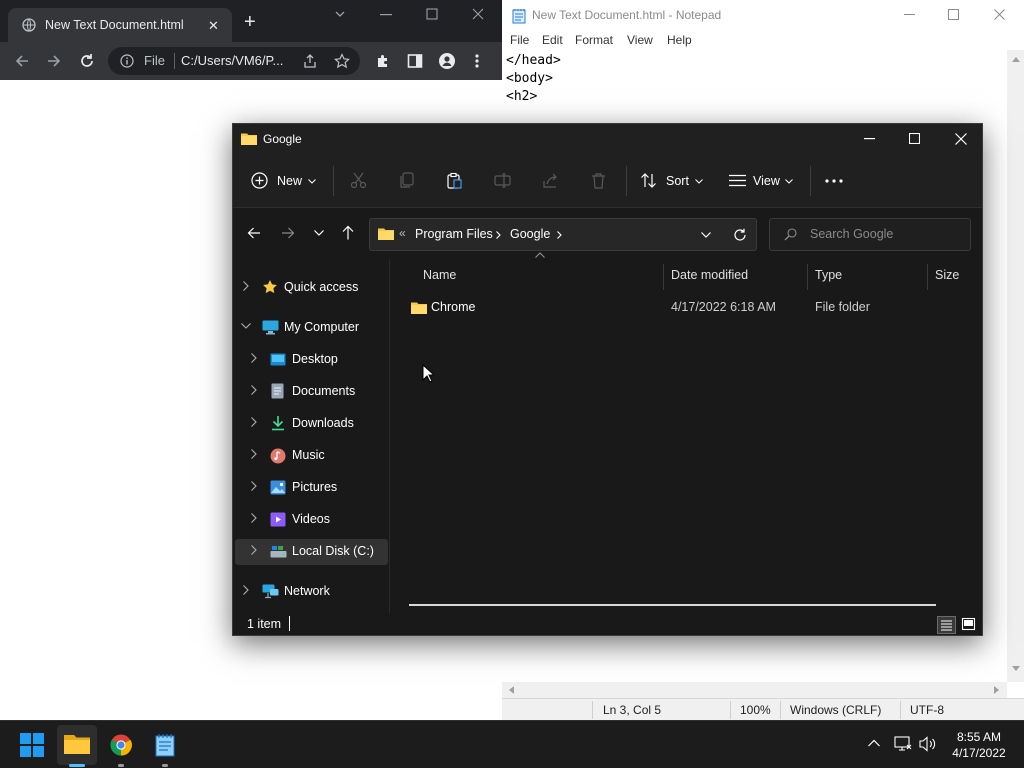 Image resolution: width=1024 pixels, height=768 pixels. I want to click on delete-icon, so click(598, 180).